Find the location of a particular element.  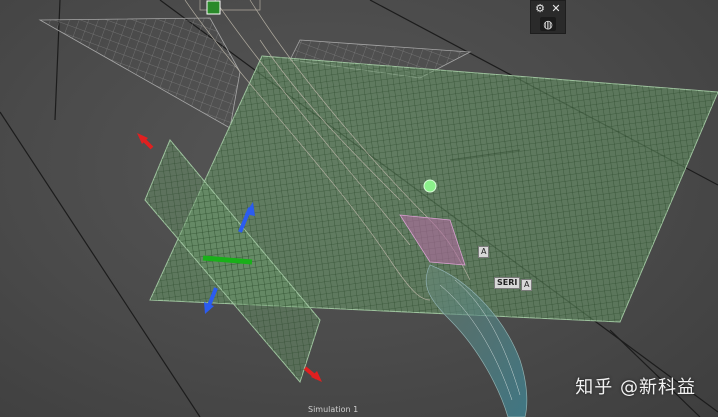

simulation-label: Simulation 1 is located at coordinates (333, 409).